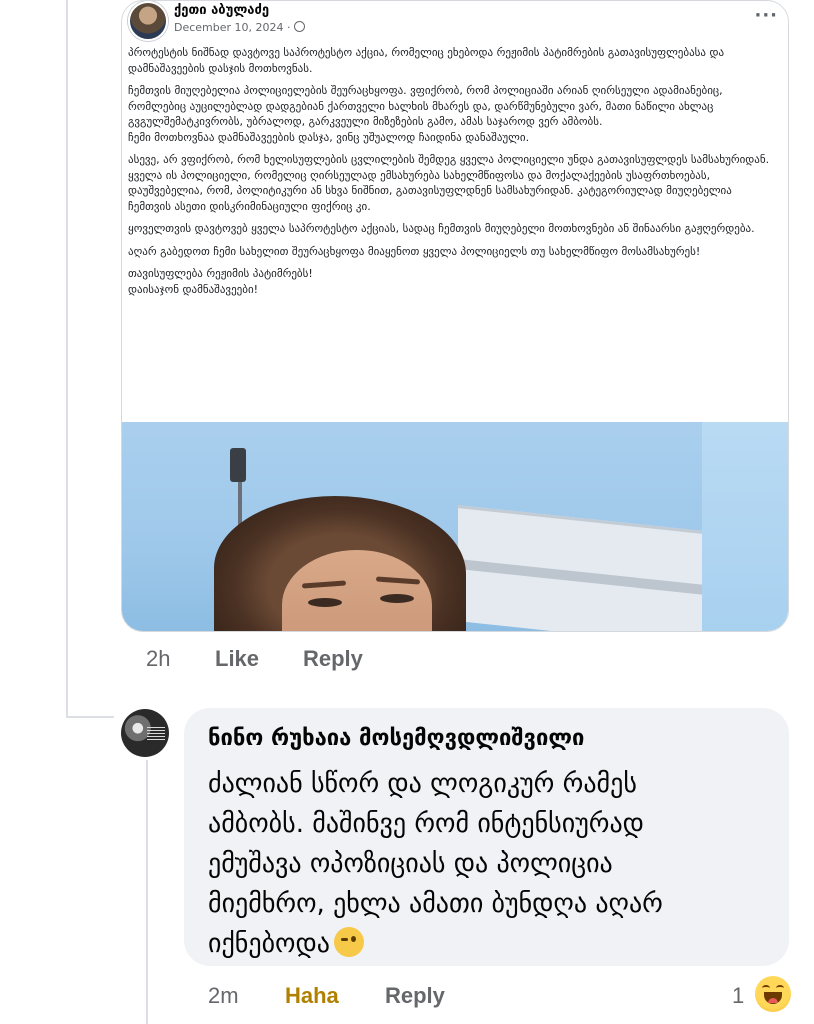  Describe the element at coordinates (455, 21) in the screenshot. I see `post-header: ქეთი აბულაძე December 10, 2024 · ···` at that location.